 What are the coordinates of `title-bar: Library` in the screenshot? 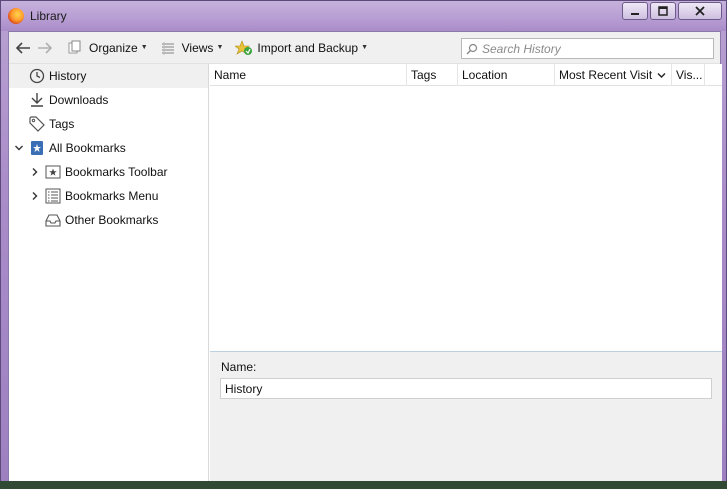 It's located at (363, 16).